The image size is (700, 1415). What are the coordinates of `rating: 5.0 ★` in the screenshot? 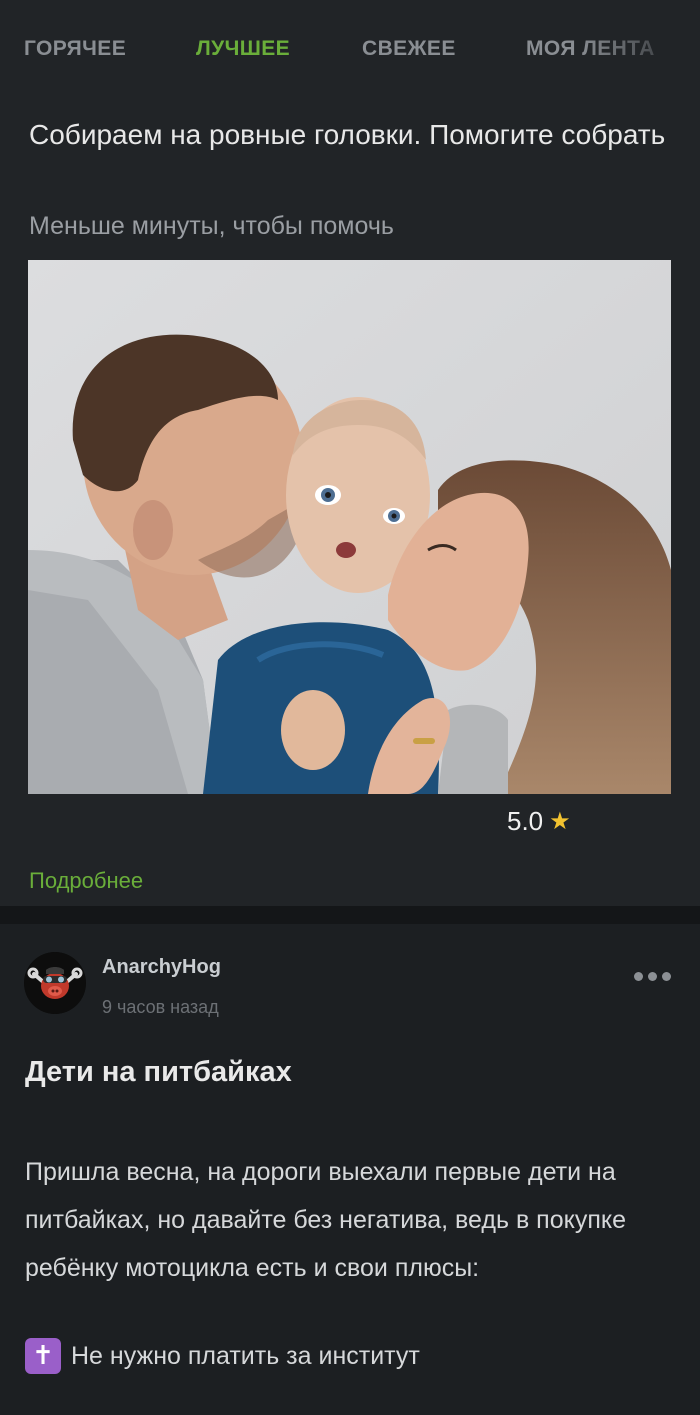 It's located at (539, 821).